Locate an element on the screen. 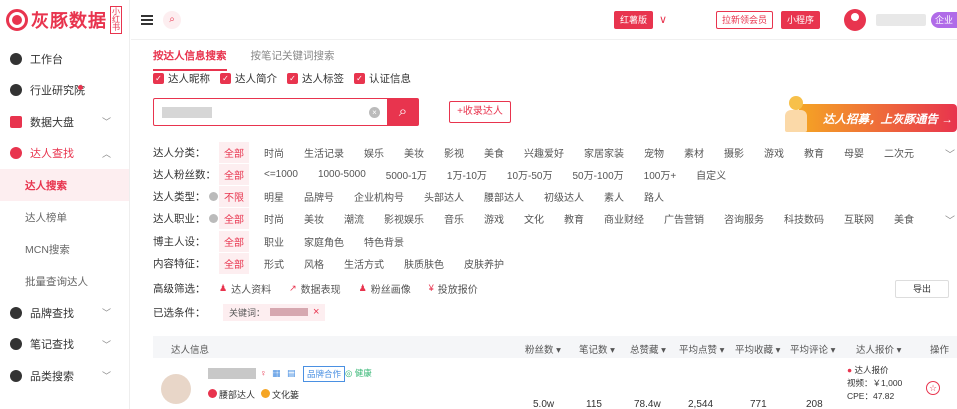 The width and height of the screenshot is (957, 409). filter-option: 不限 is located at coordinates (234, 196).